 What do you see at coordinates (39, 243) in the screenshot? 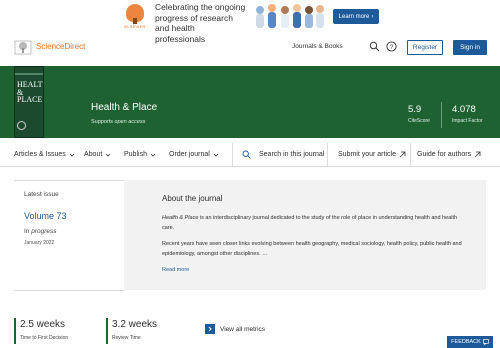
I see `issue-date: January 2022` at bounding box center [39, 243].